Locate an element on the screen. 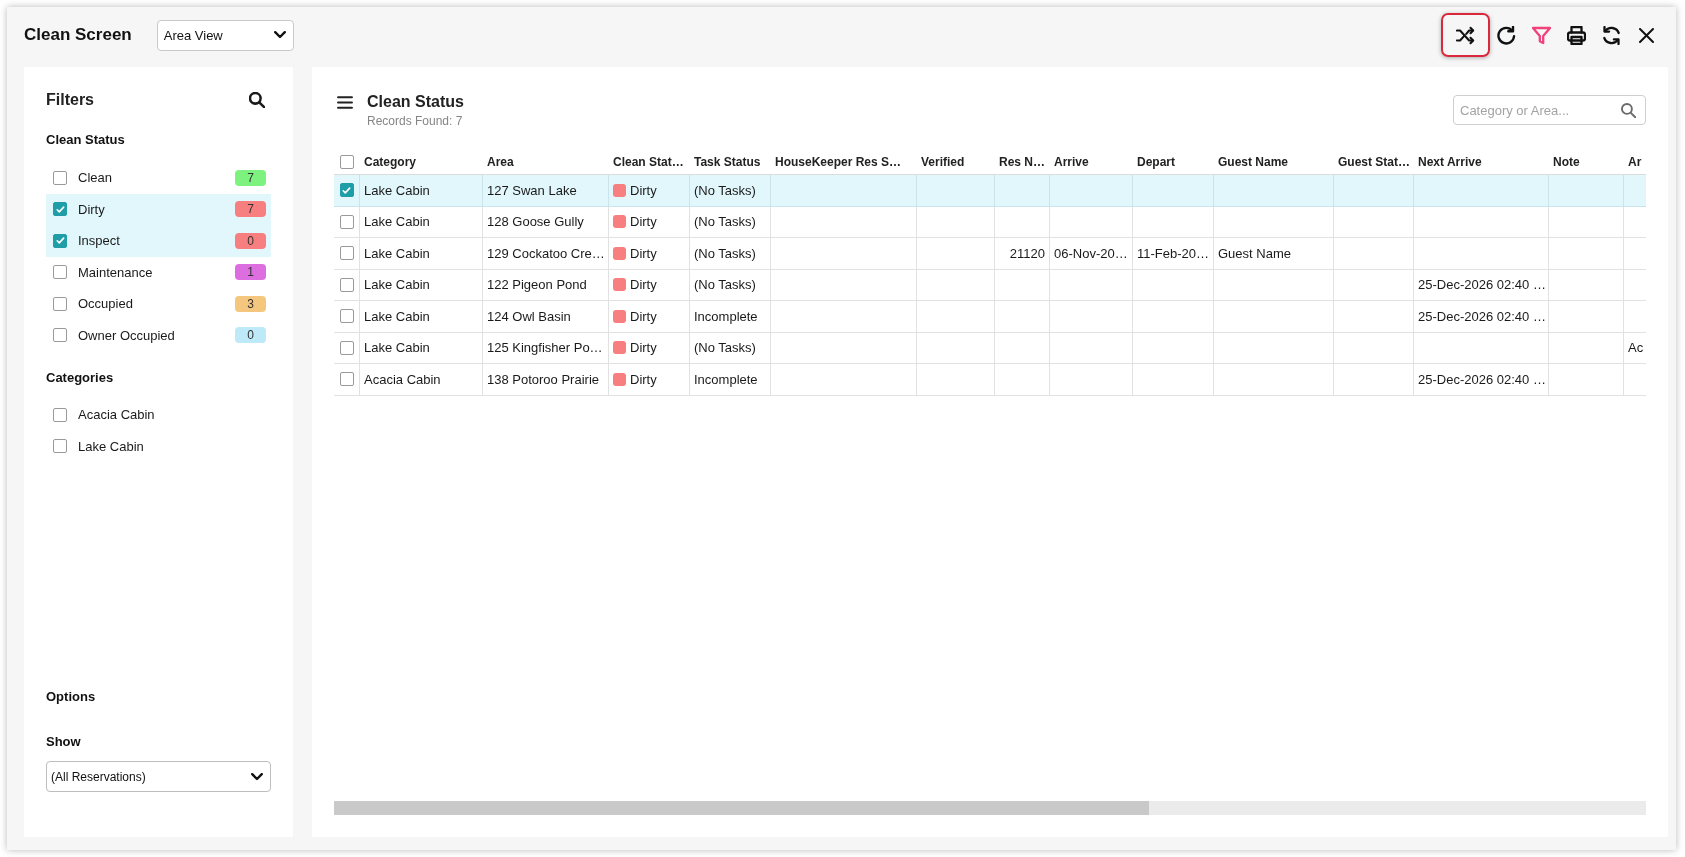  table-cell: 128 Goose Gully is located at coordinates (546, 221).